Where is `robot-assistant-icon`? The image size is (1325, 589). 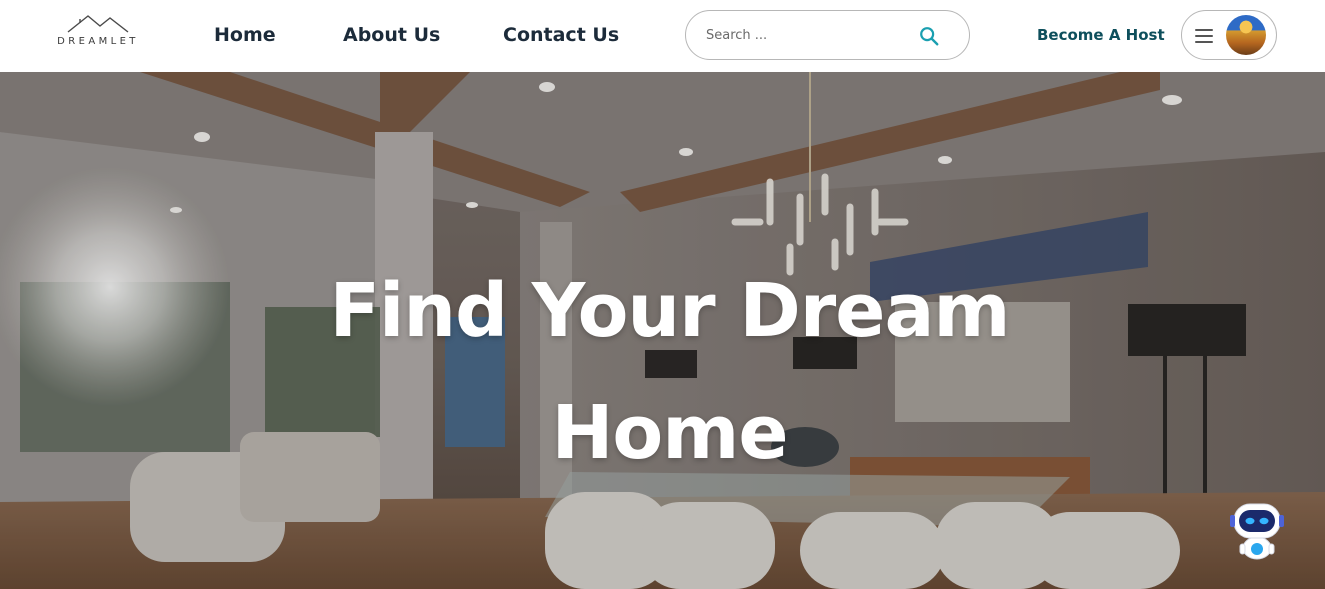 robot-assistant-icon is located at coordinates (1257, 531).